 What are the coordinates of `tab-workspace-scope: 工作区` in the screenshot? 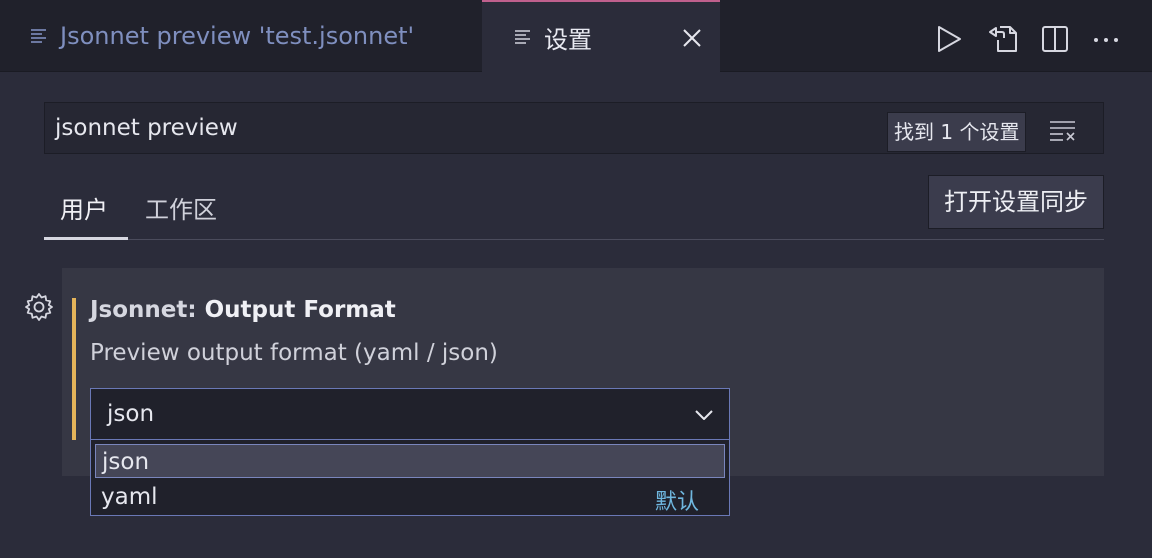 It's located at (181, 207).